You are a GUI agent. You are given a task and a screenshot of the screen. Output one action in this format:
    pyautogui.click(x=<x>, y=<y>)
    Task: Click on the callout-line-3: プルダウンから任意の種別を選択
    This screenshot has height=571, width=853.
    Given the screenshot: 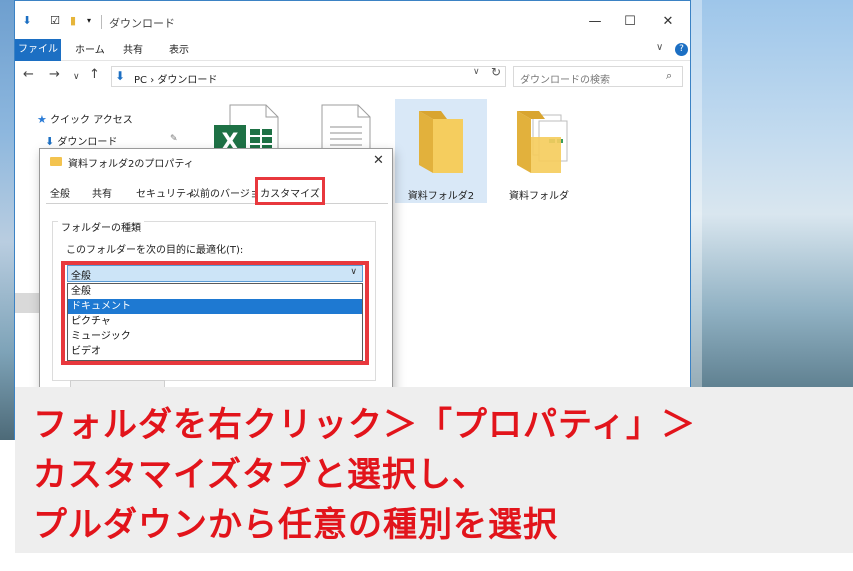 What is the action you would take?
    pyautogui.click(x=295, y=525)
    